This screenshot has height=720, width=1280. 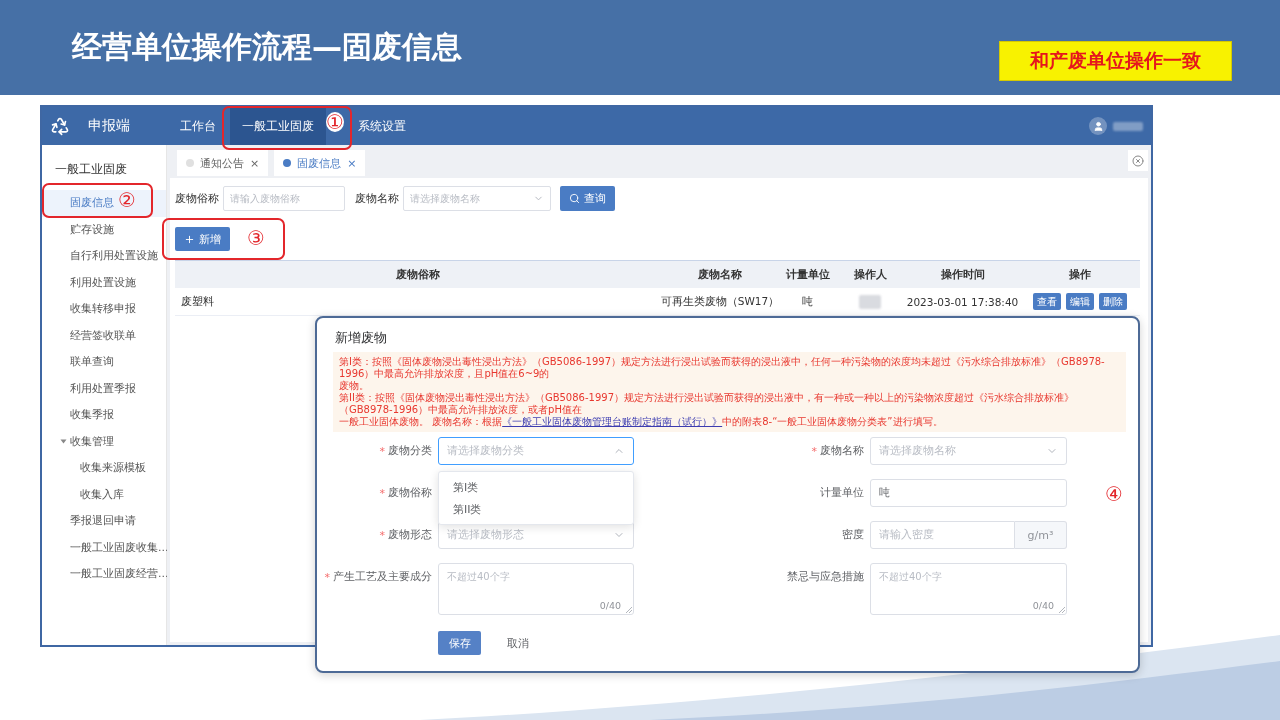 I want to click on unit-label: g/m³, so click(x=1041, y=535).